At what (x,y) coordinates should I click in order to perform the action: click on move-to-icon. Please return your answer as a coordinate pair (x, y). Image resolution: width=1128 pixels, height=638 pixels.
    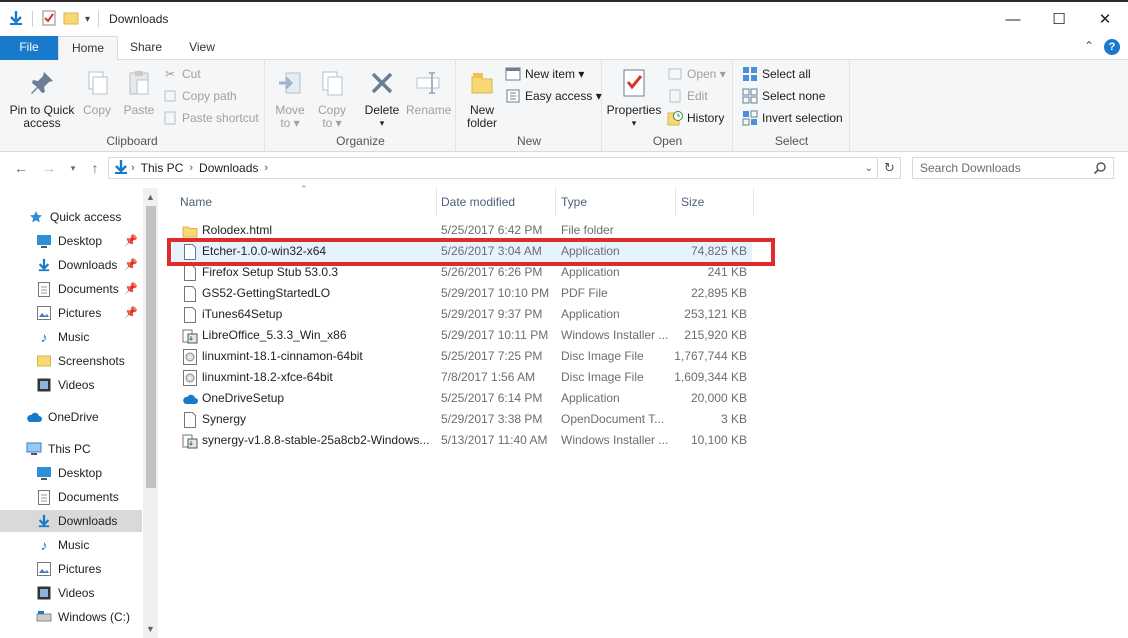
    Looking at the image, I should click on (290, 83).